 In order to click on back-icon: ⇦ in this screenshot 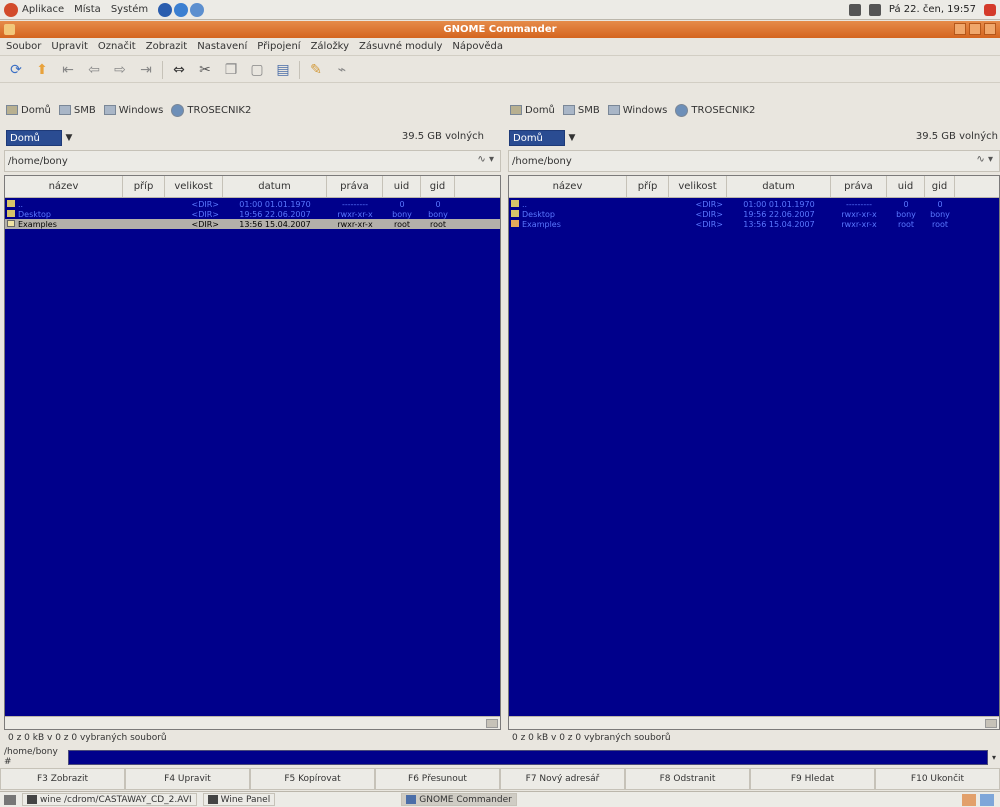, I will do `click(94, 70)`.